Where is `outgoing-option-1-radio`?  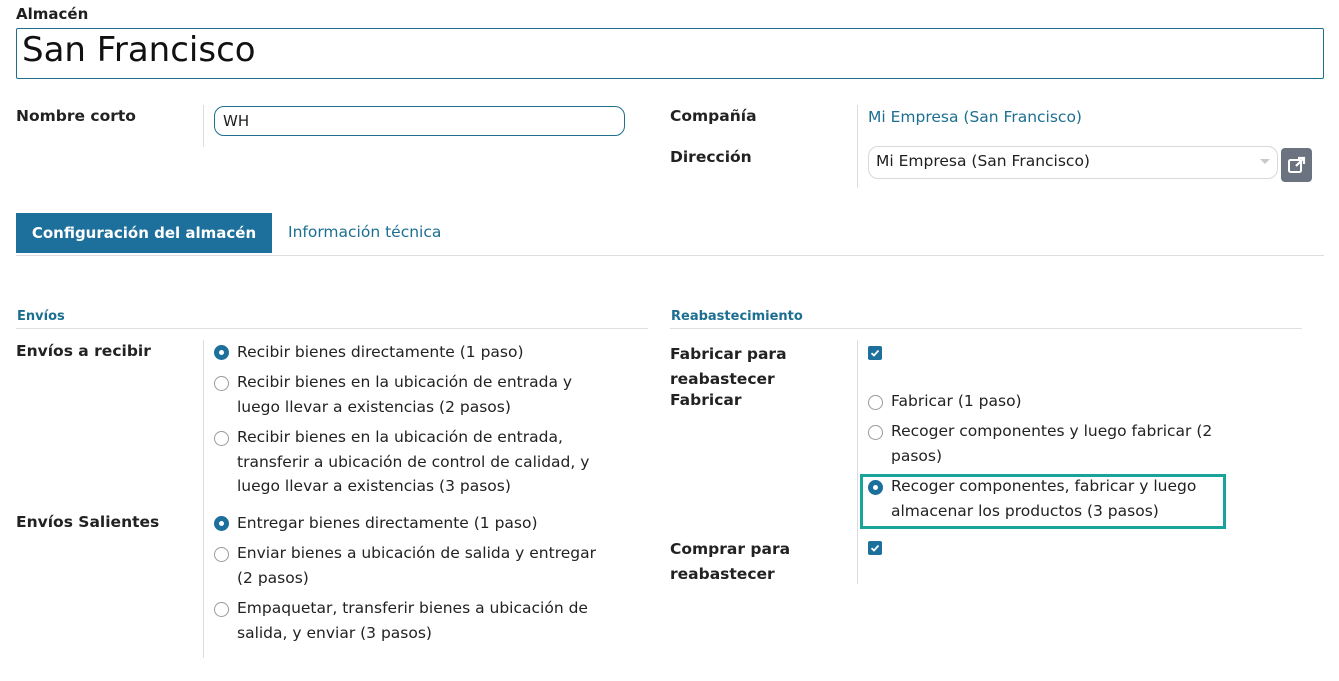
outgoing-option-1-radio is located at coordinates (221, 523).